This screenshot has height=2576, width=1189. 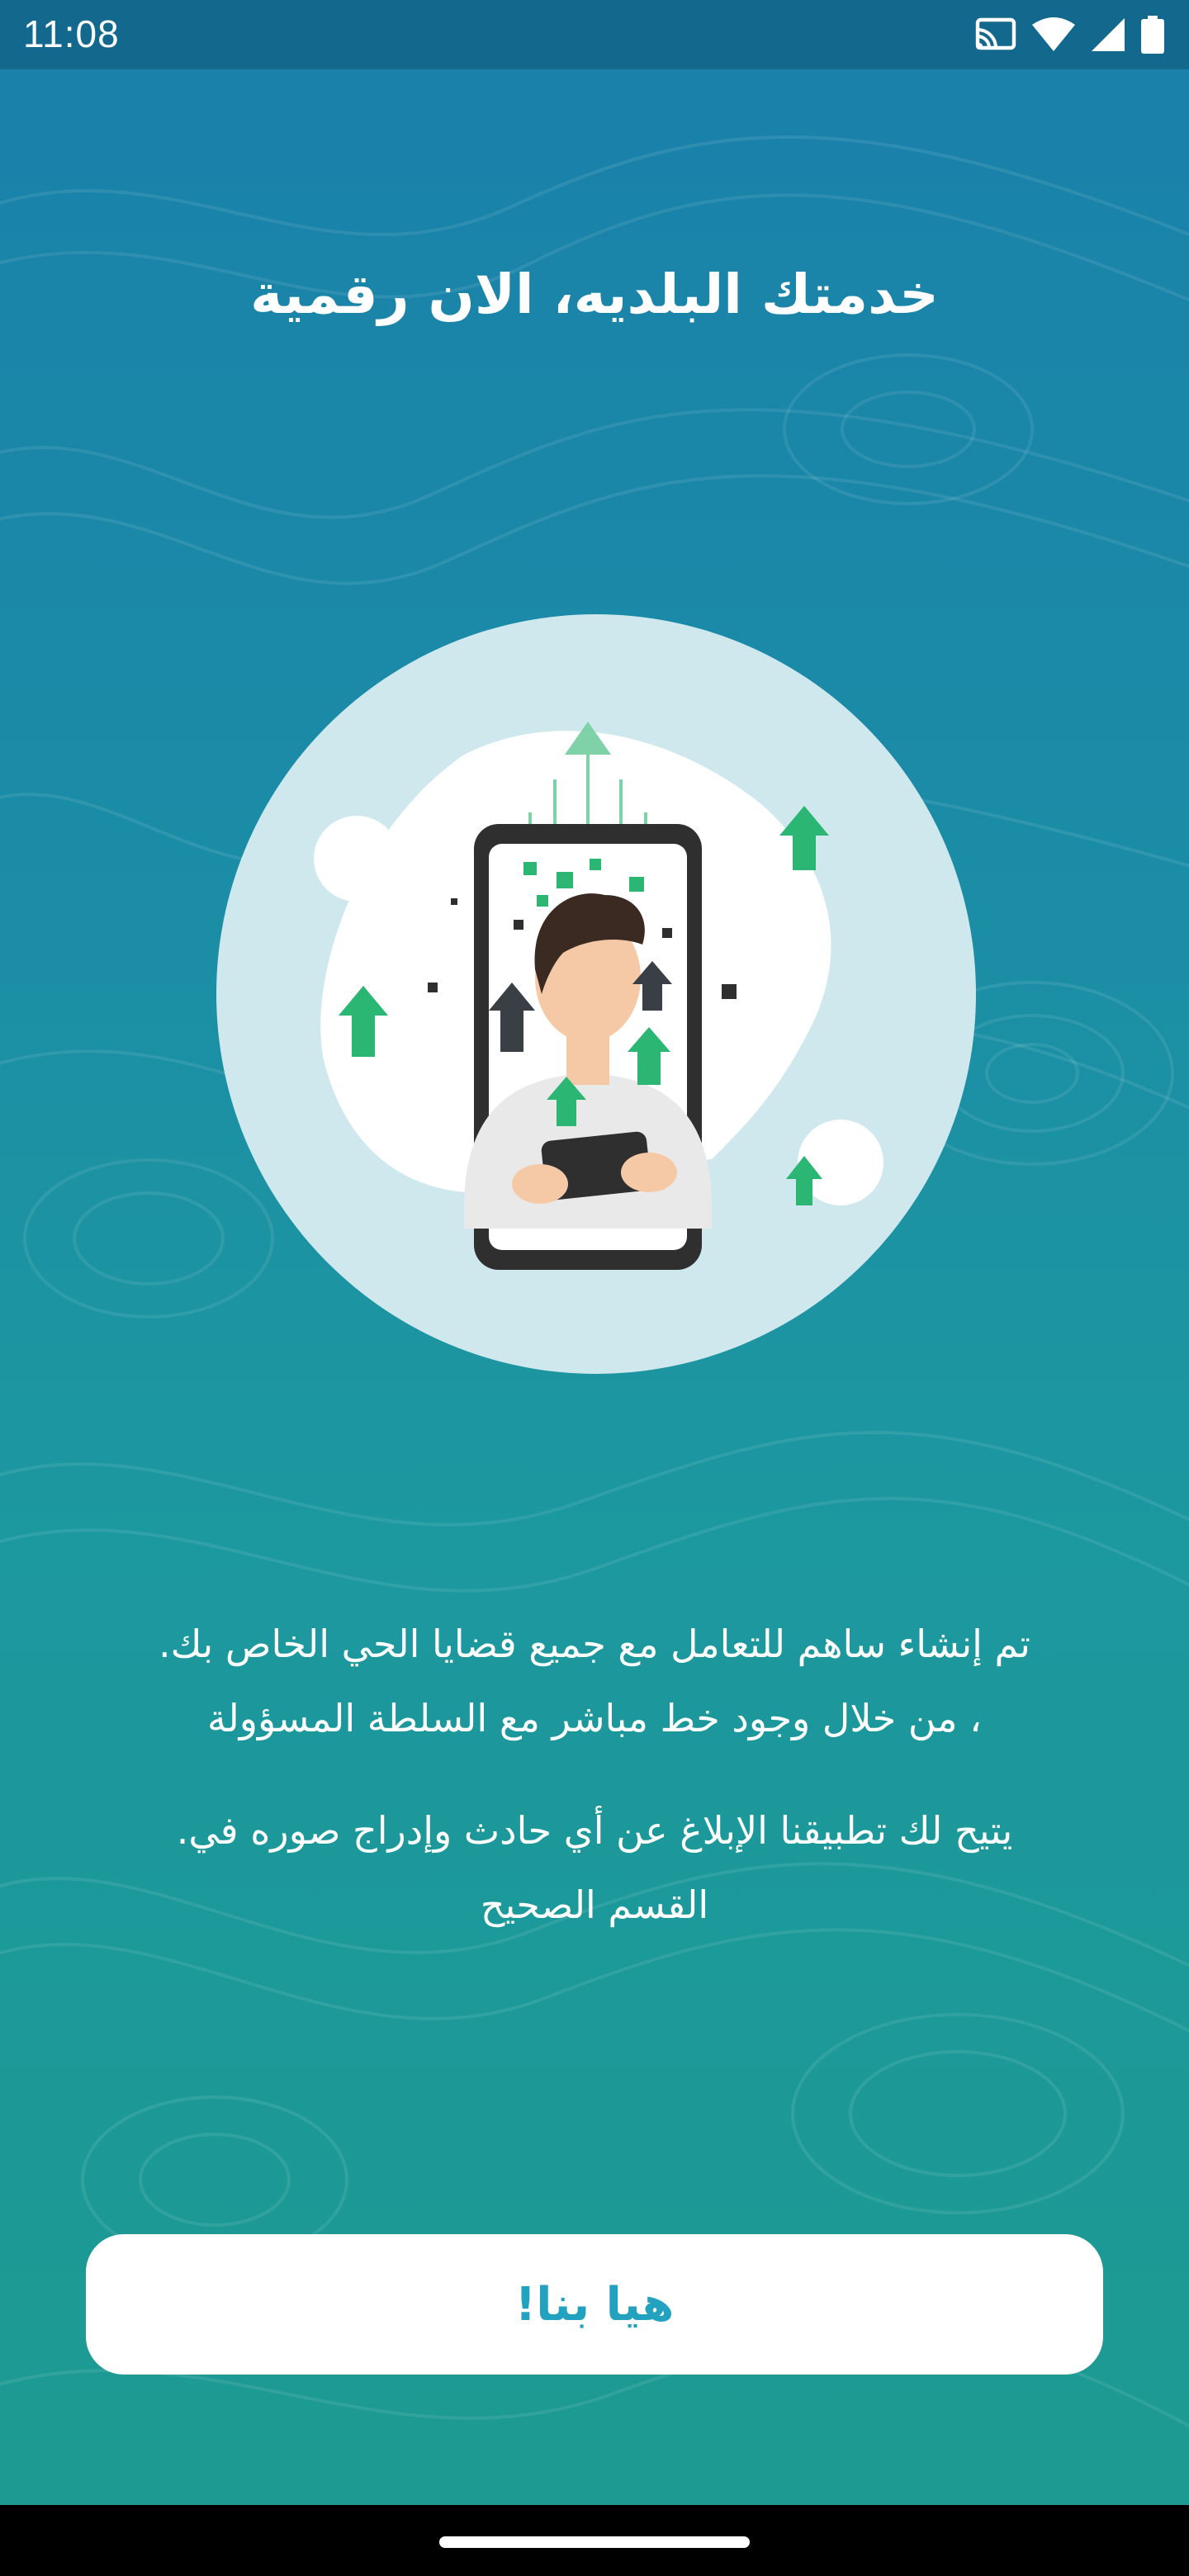 I want to click on status-time: 11:08, so click(x=71, y=33).